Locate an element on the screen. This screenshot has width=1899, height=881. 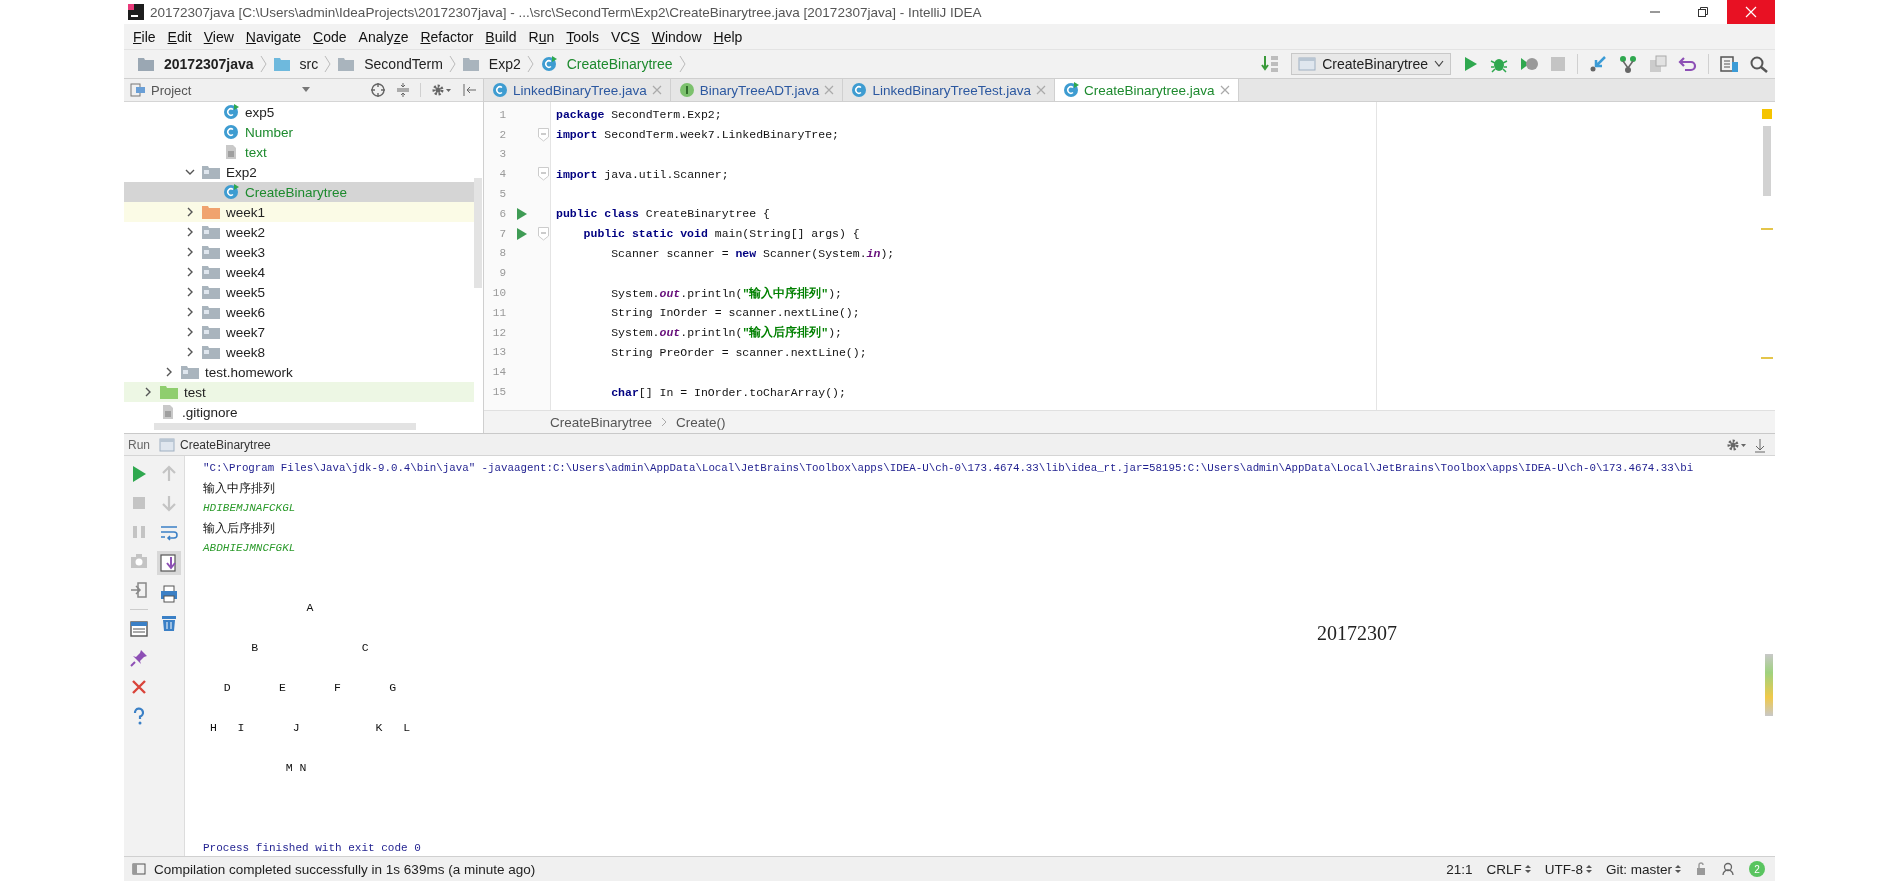
console-line: A is located at coordinates (309, 608).